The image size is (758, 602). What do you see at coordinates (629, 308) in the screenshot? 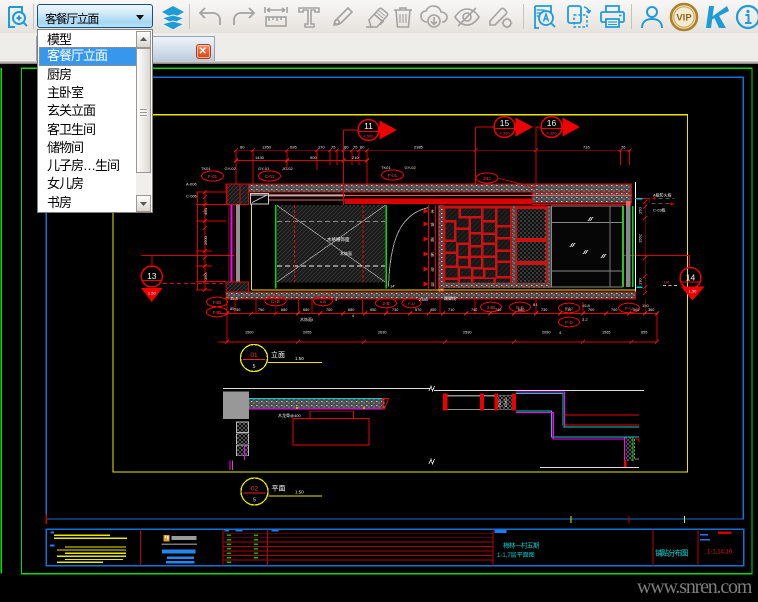
I see `svg-text: F-U` at bounding box center [629, 308].